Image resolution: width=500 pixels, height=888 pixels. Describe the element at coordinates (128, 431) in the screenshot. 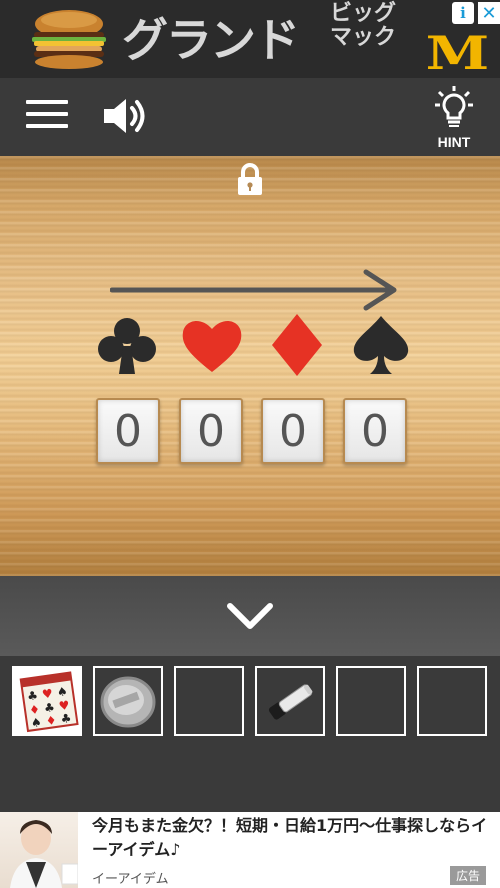

I see `code-digit-1: 0` at that location.